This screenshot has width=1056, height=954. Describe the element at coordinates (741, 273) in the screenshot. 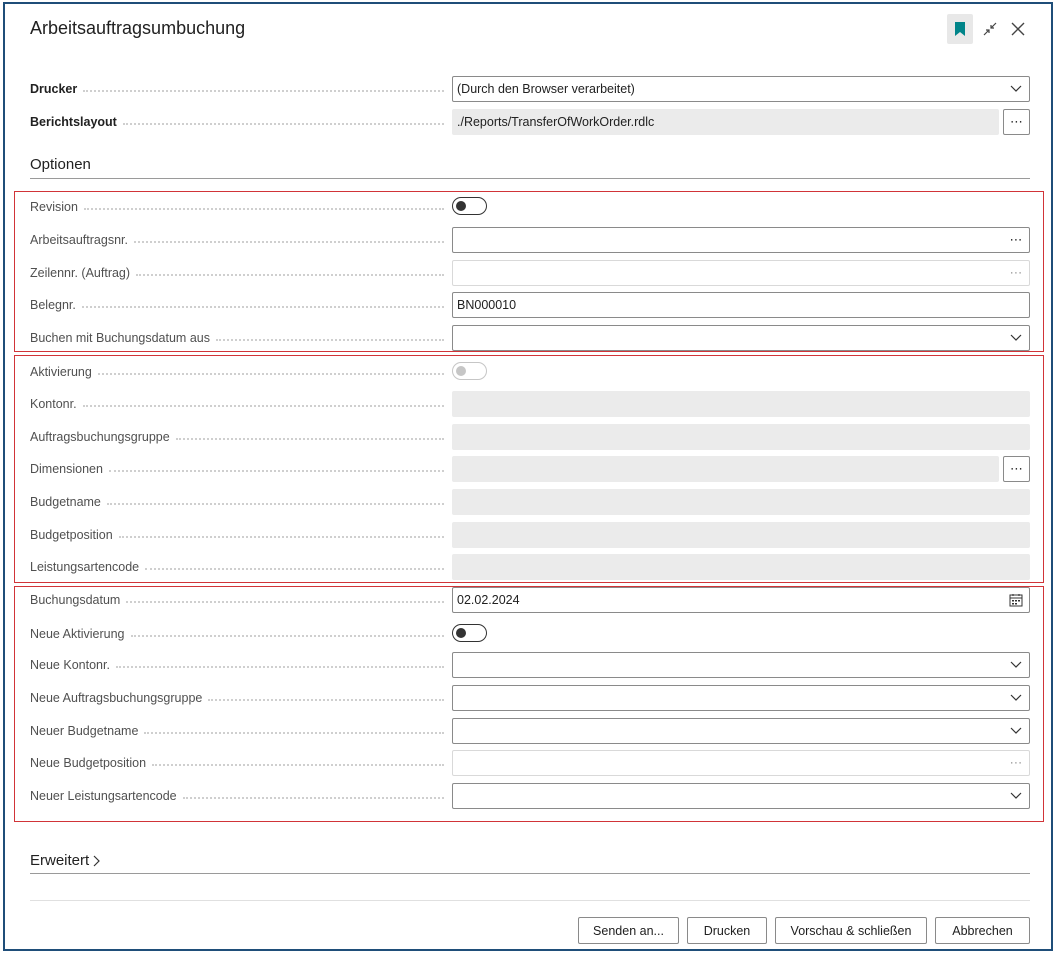

I see `line-no-input: ⋯` at that location.